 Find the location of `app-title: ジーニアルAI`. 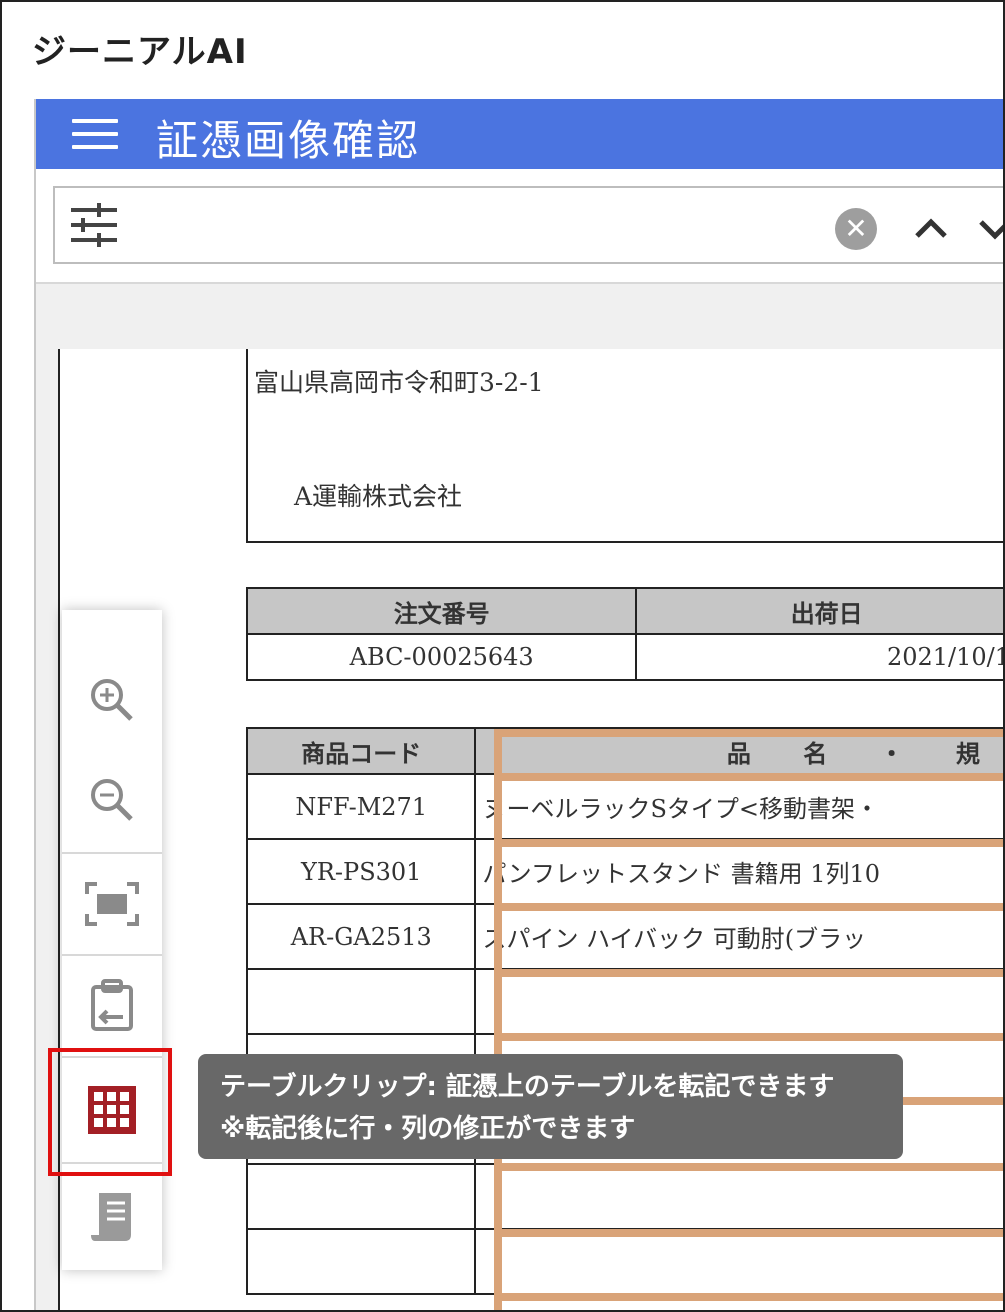

app-title: ジーニアルAI is located at coordinates (140, 52).